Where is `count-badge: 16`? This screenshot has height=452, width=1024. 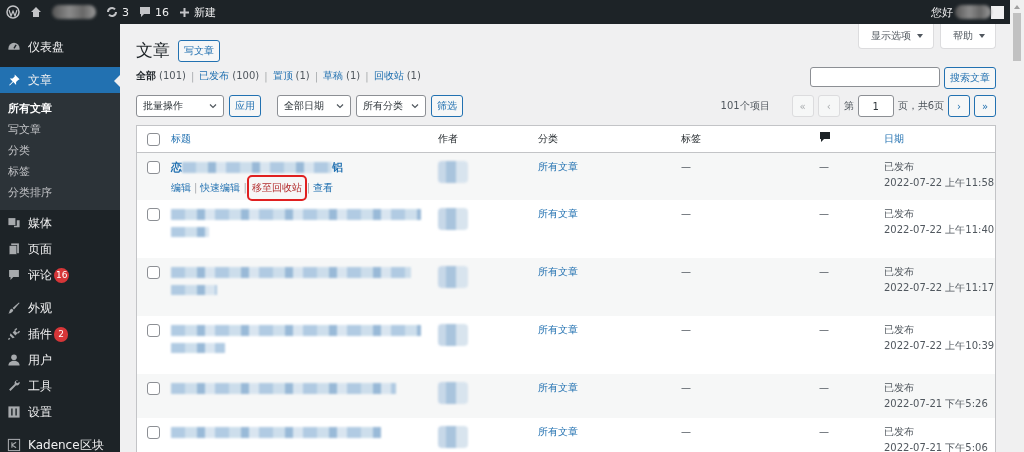 count-badge: 16 is located at coordinates (62, 275).